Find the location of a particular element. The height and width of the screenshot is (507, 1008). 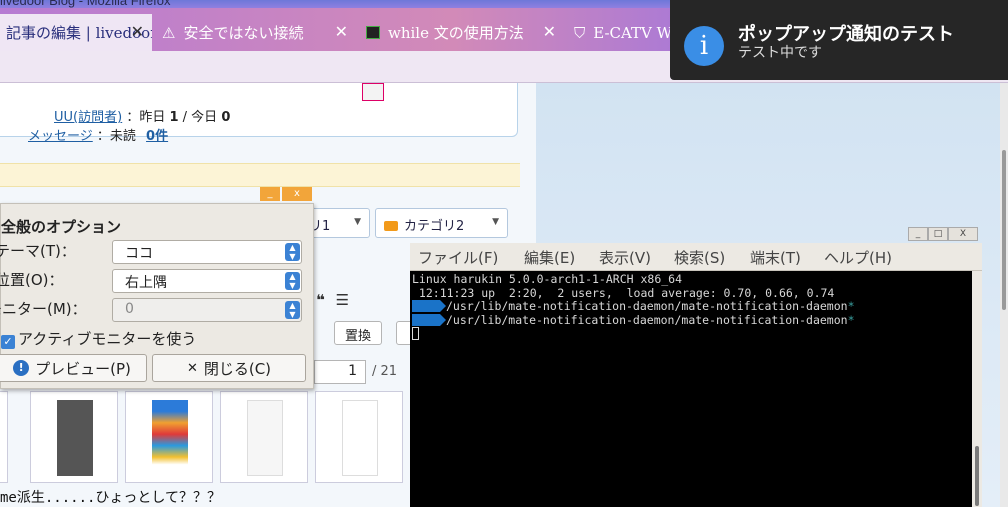

checkmark-icon: ✓ is located at coordinates (8, 342).